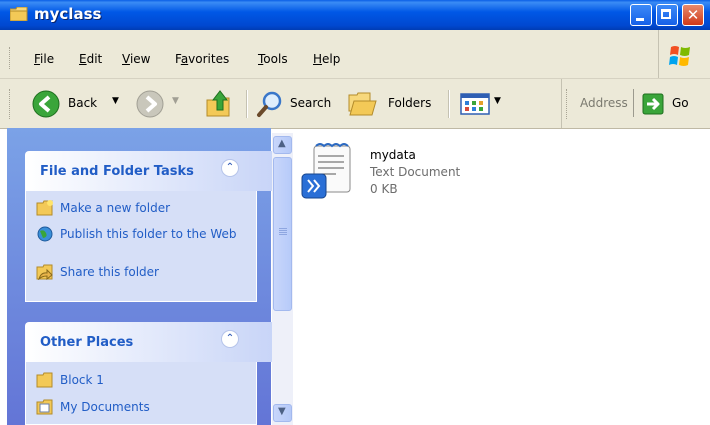 Image resolution: width=710 pixels, height=425 pixels. I want to click on scroll-up-button: ▲, so click(282, 145).